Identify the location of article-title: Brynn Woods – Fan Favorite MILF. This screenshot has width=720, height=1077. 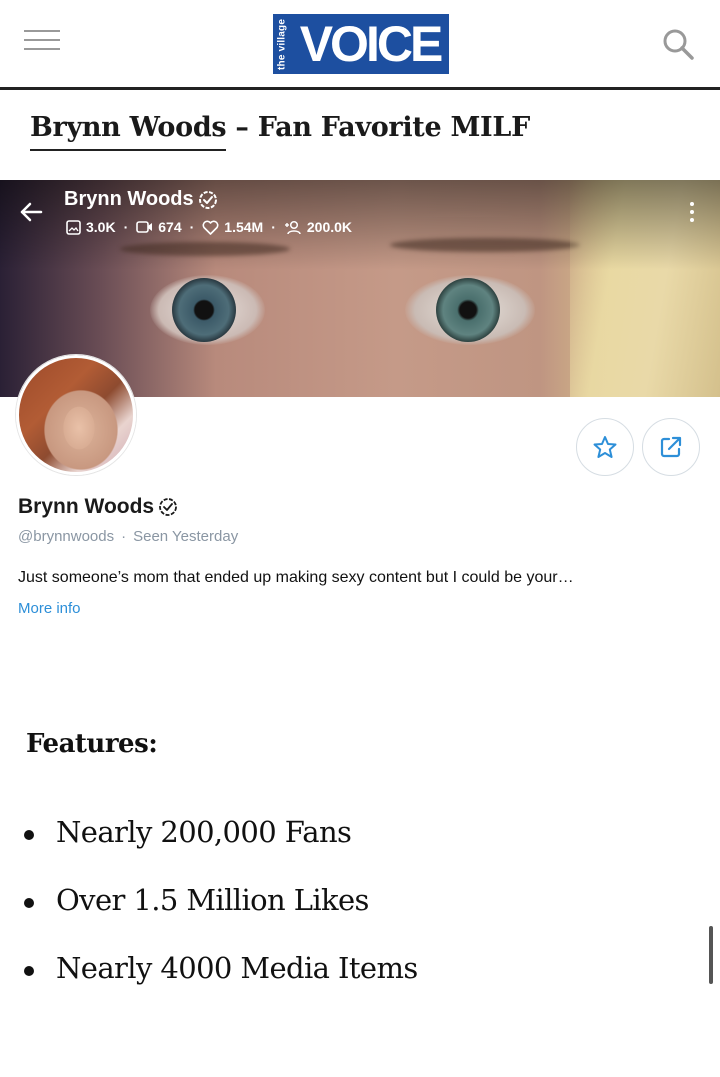
(280, 131).